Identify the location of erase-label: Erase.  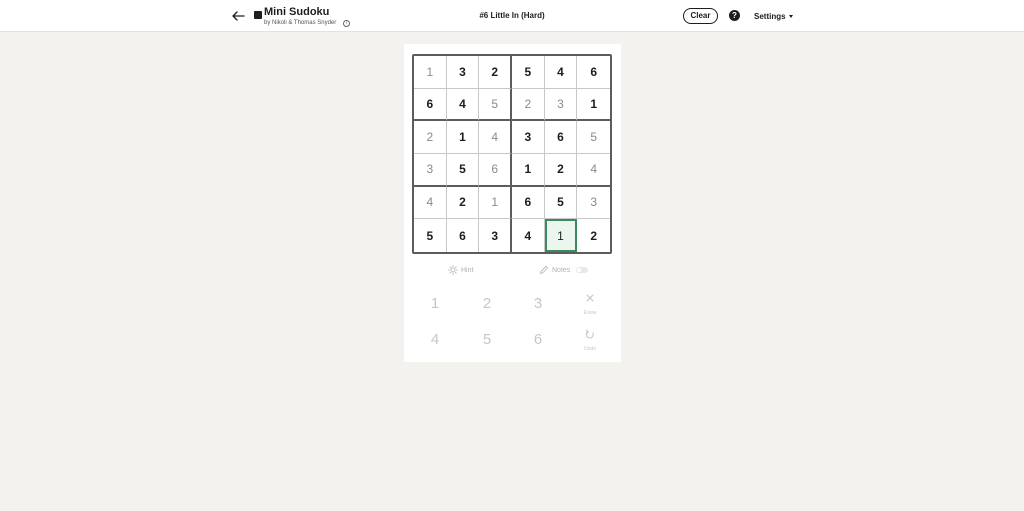
(590, 313).